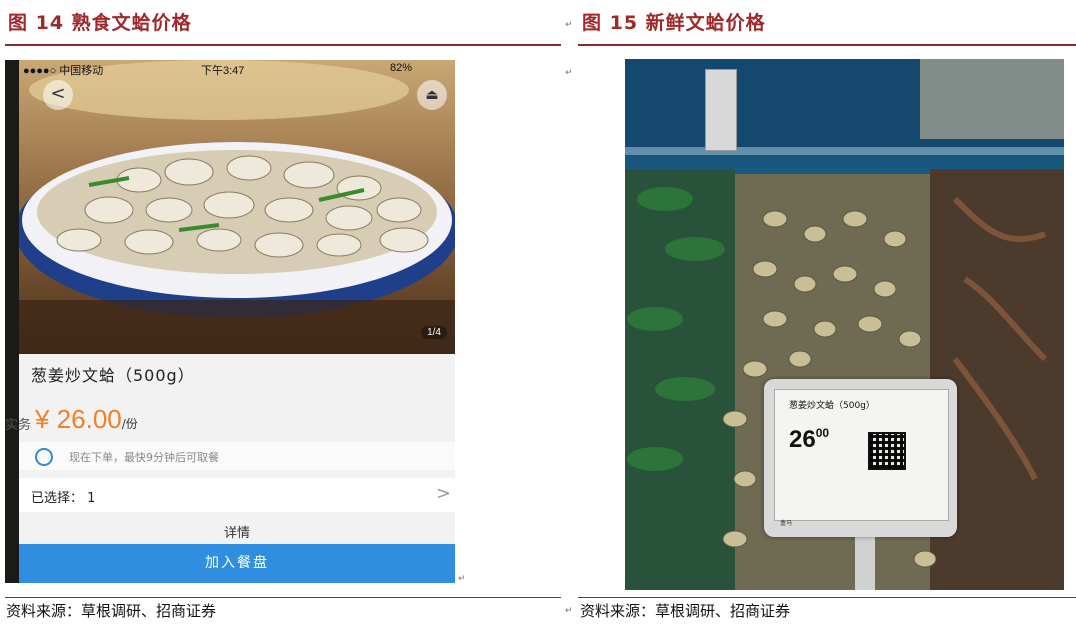 This screenshot has height=624, width=1076. I want to click on electronic-price-tag: 葱姜炒文蛤（500g） 2600 盒马, so click(860, 458).